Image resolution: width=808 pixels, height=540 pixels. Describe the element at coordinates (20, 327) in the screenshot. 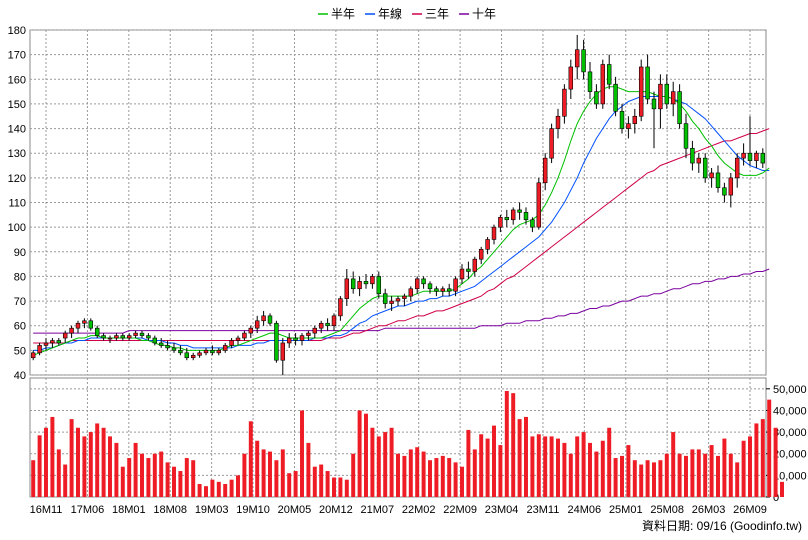

I see `price-tick-label: 60` at that location.